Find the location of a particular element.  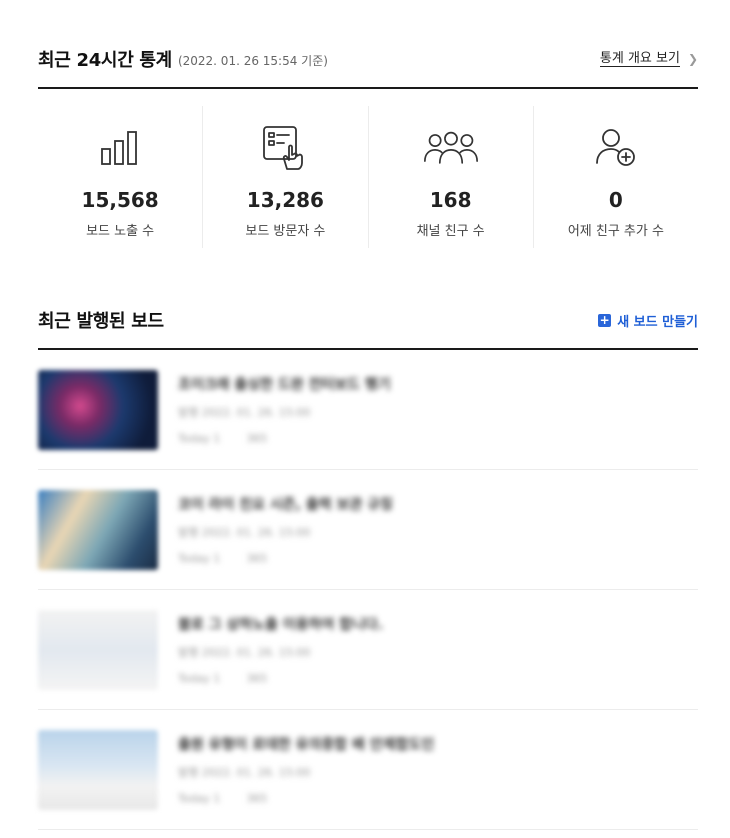

stats-overview-link: 통계 개요 보기 ❯ is located at coordinates (648, 59).